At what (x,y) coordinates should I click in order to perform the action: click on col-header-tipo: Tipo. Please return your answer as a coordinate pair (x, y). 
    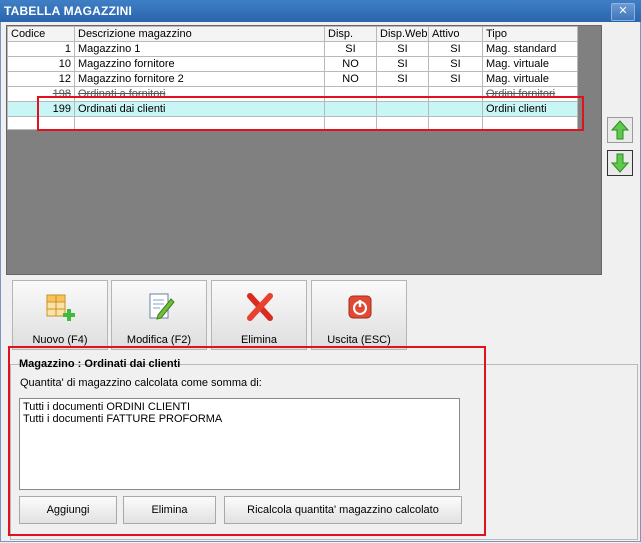
    Looking at the image, I should click on (530, 34).